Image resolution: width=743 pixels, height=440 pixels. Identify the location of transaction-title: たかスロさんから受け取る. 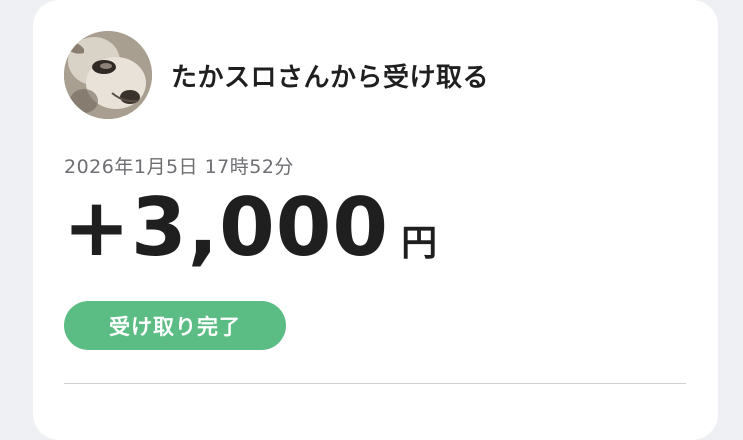
(330, 77).